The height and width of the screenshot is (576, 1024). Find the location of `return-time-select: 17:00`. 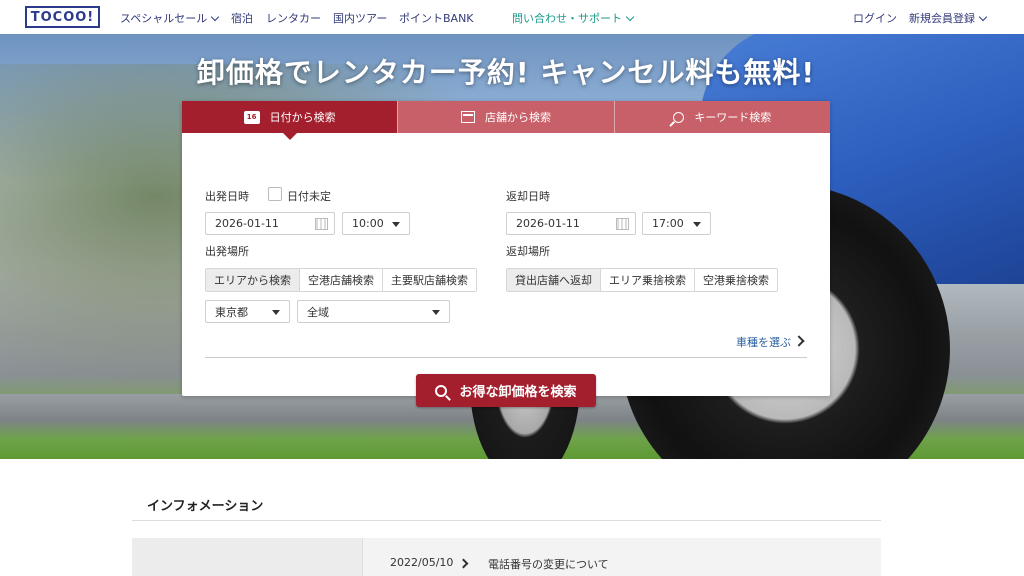

return-time-select: 17:00 is located at coordinates (676, 223).